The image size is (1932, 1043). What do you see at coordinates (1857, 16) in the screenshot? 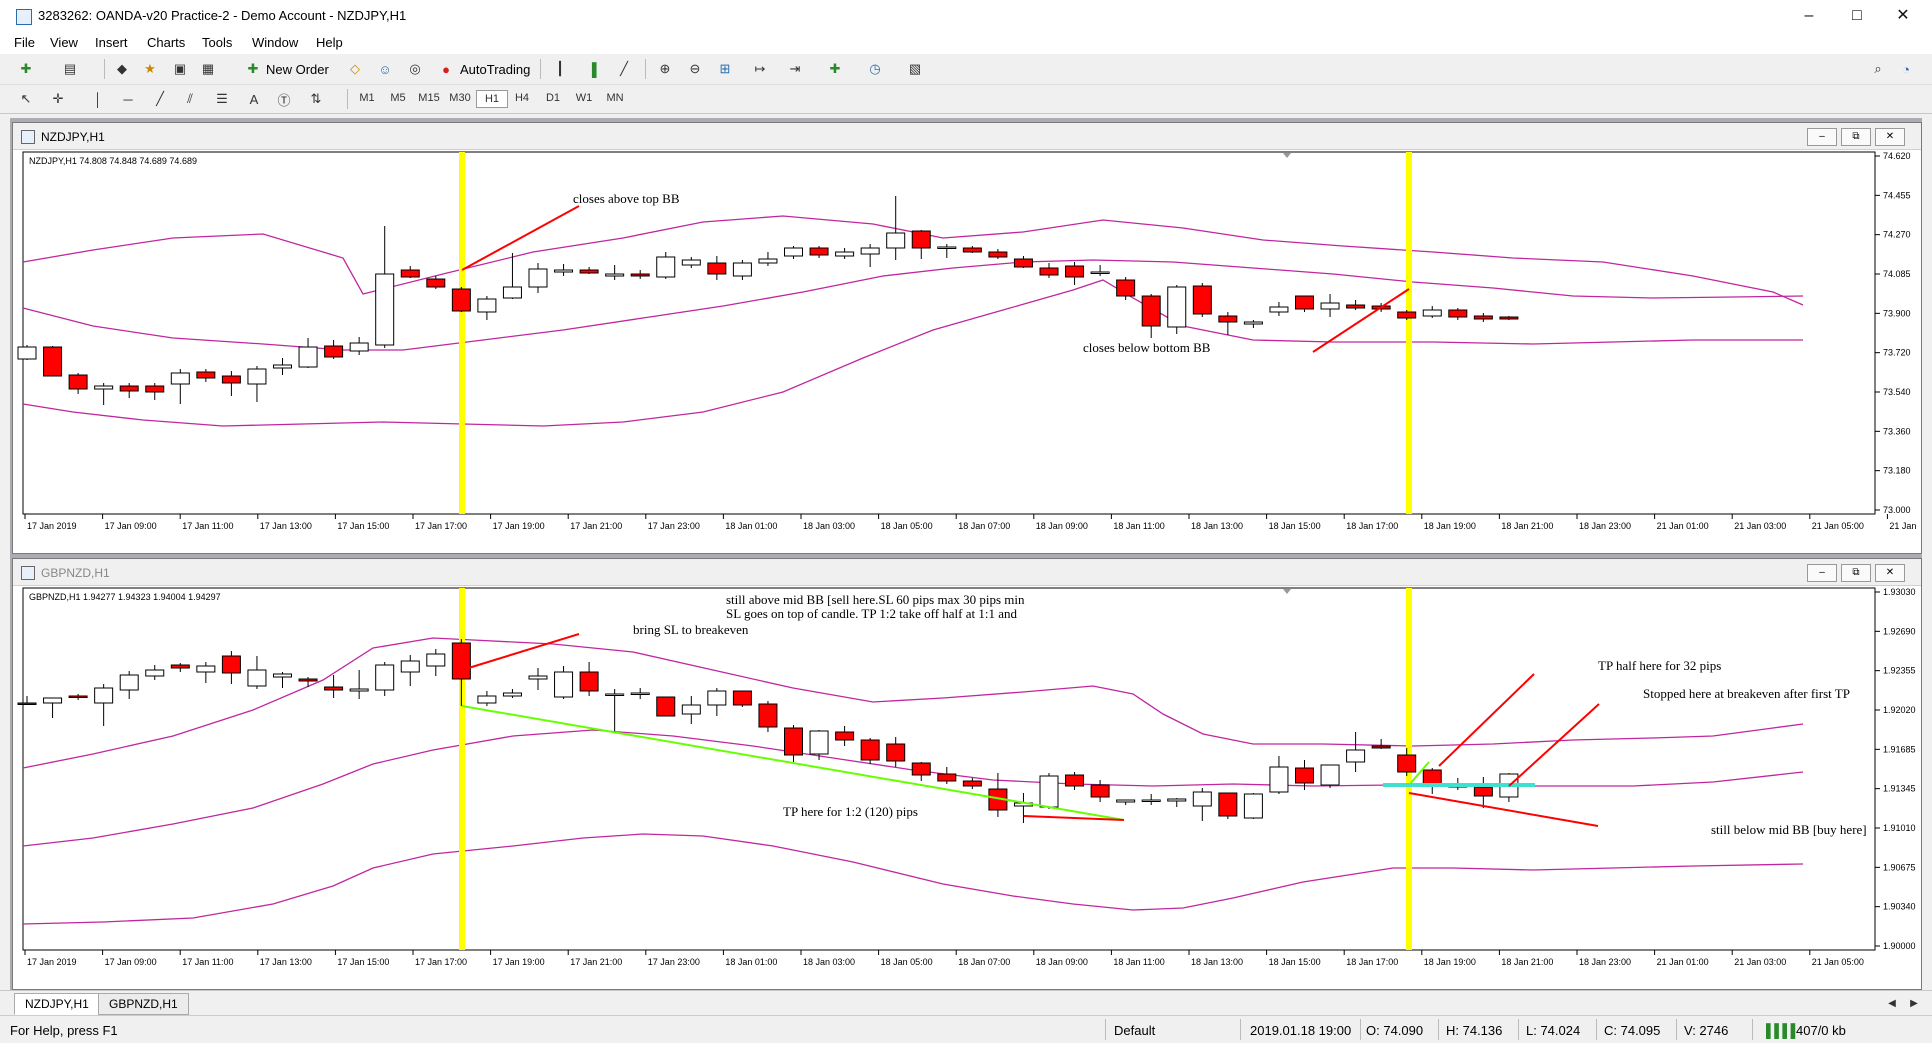
I see `maximize-button: □` at bounding box center [1857, 16].